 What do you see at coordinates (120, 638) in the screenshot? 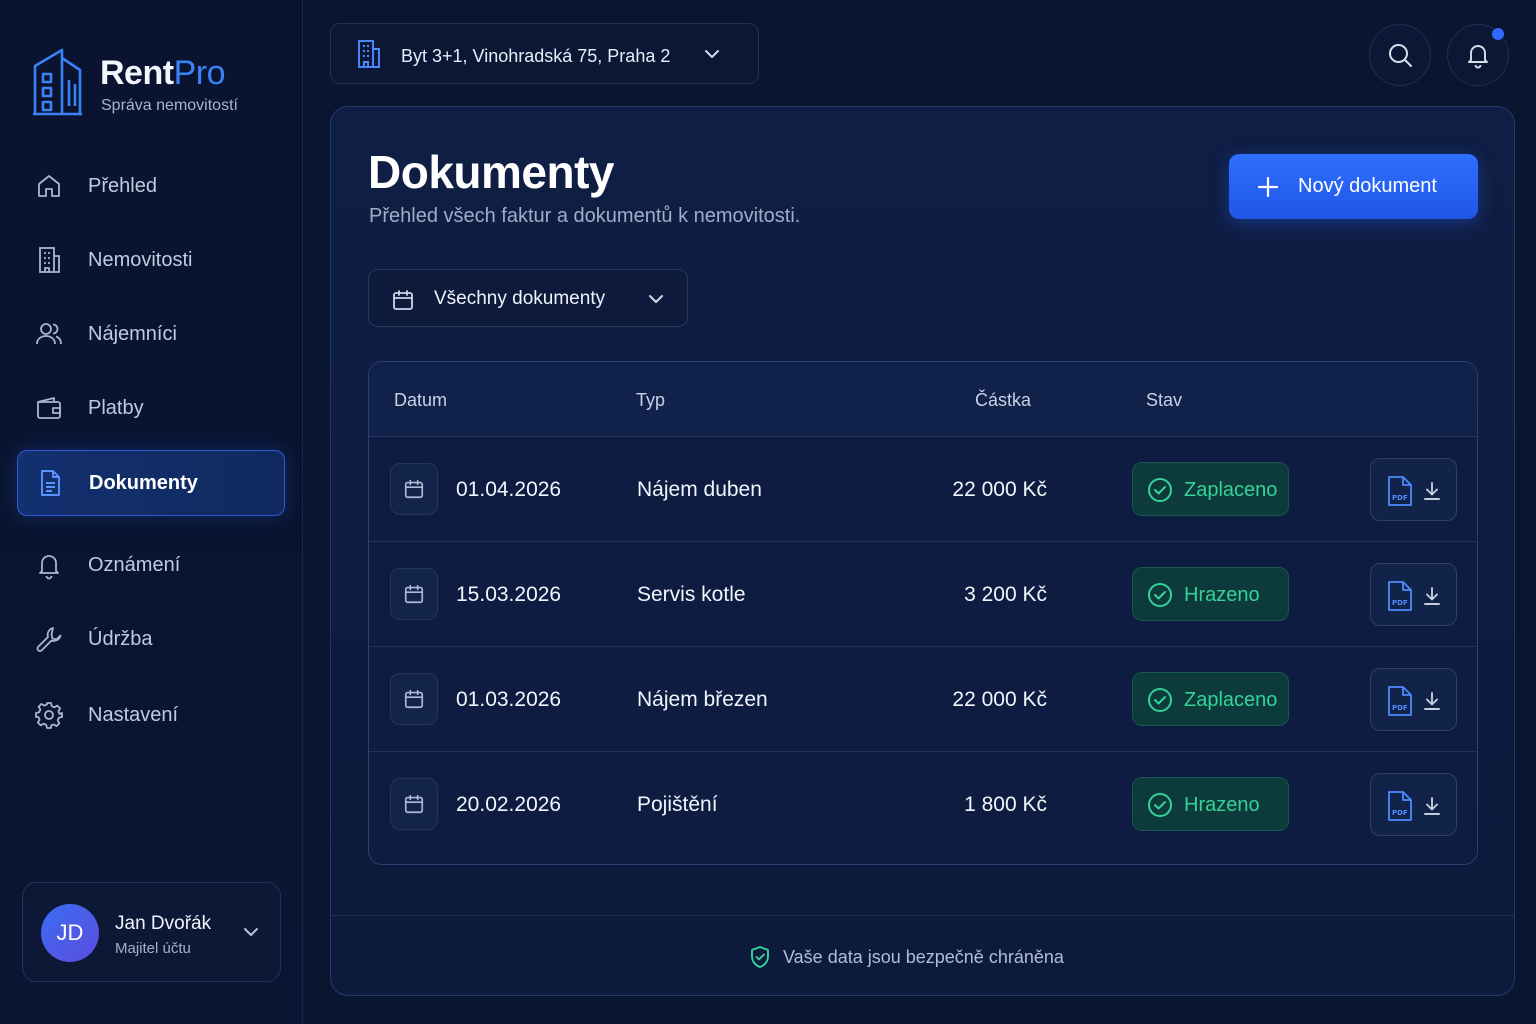
I see `sidebar-item-label: Údržba` at bounding box center [120, 638].